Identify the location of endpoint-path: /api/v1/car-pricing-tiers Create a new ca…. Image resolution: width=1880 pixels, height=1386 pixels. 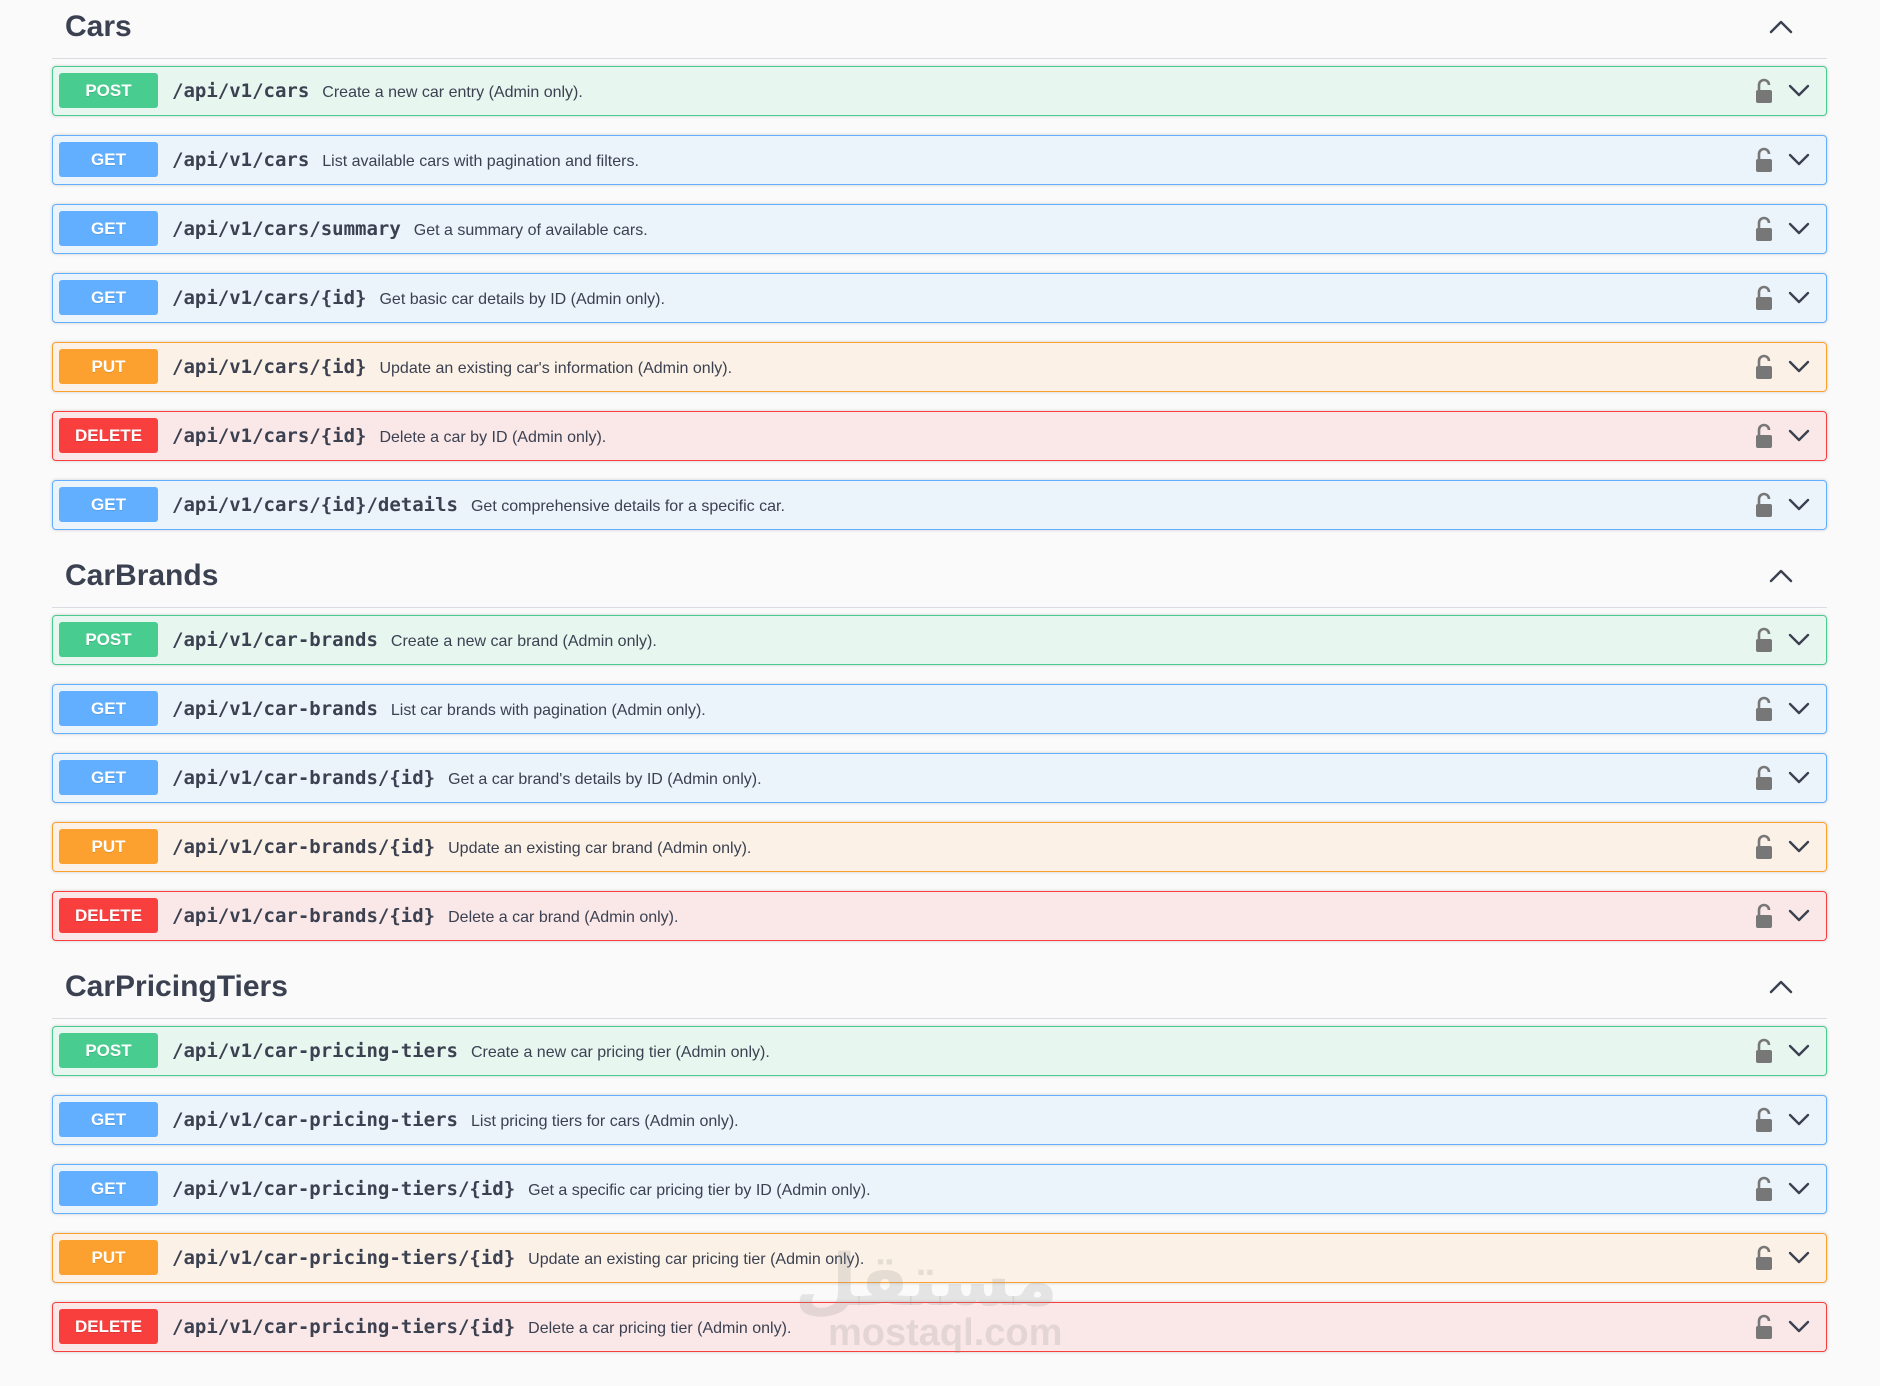
(471, 1051).